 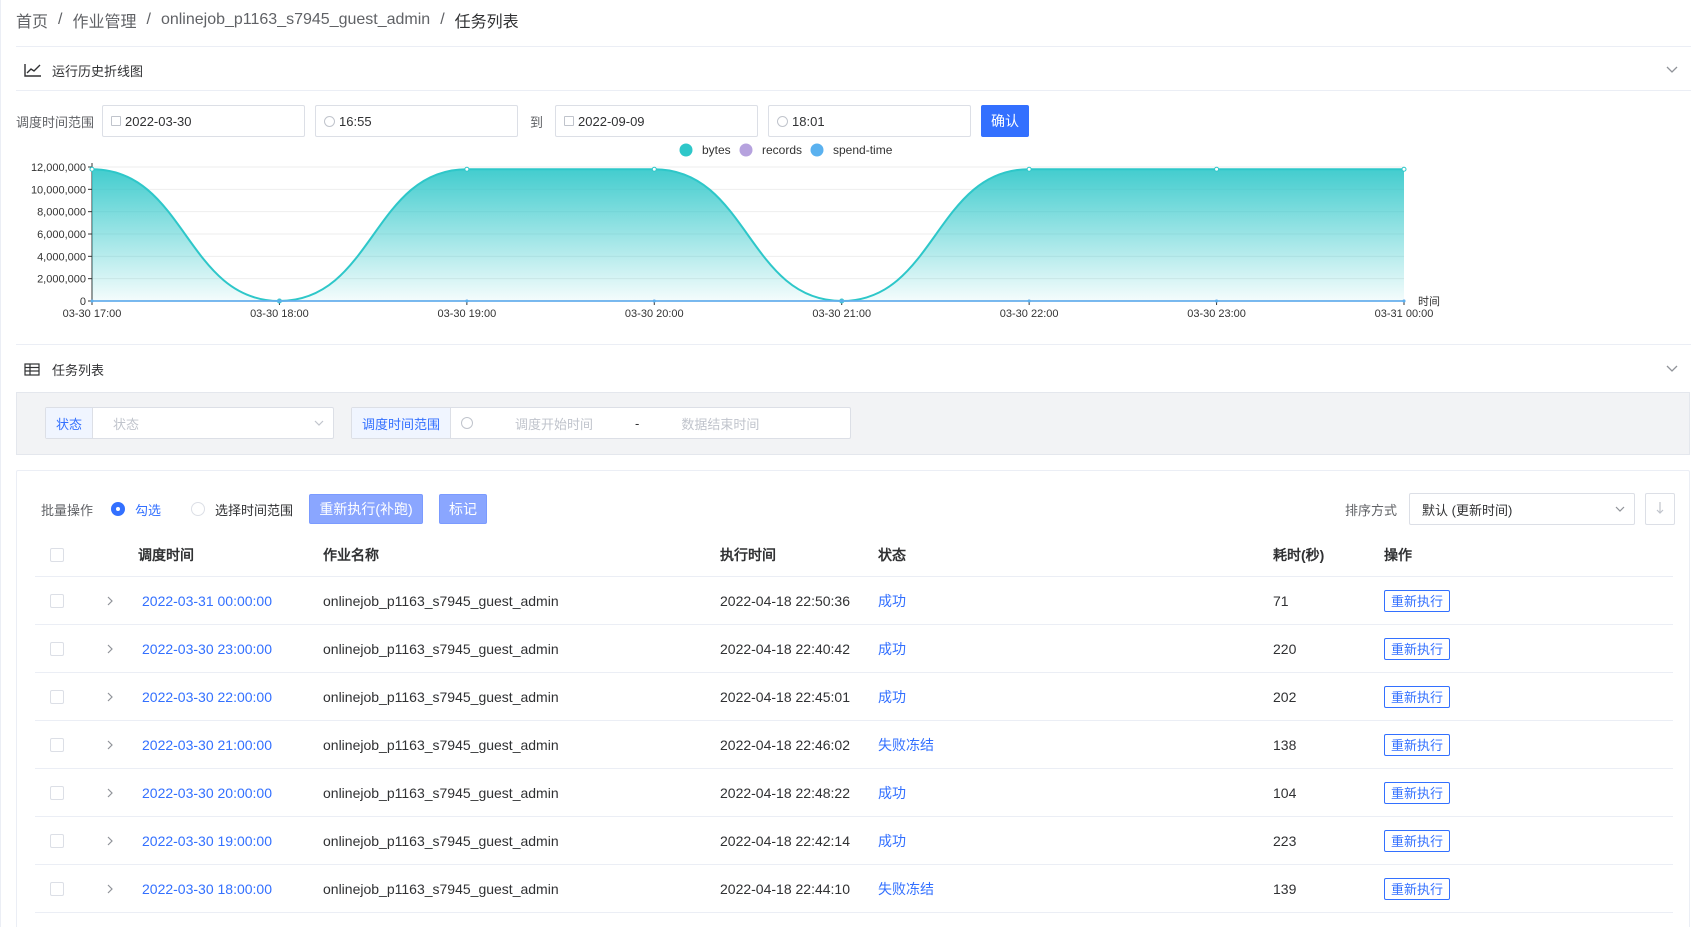 I want to click on arrow-down-icon, so click(x=1660, y=509).